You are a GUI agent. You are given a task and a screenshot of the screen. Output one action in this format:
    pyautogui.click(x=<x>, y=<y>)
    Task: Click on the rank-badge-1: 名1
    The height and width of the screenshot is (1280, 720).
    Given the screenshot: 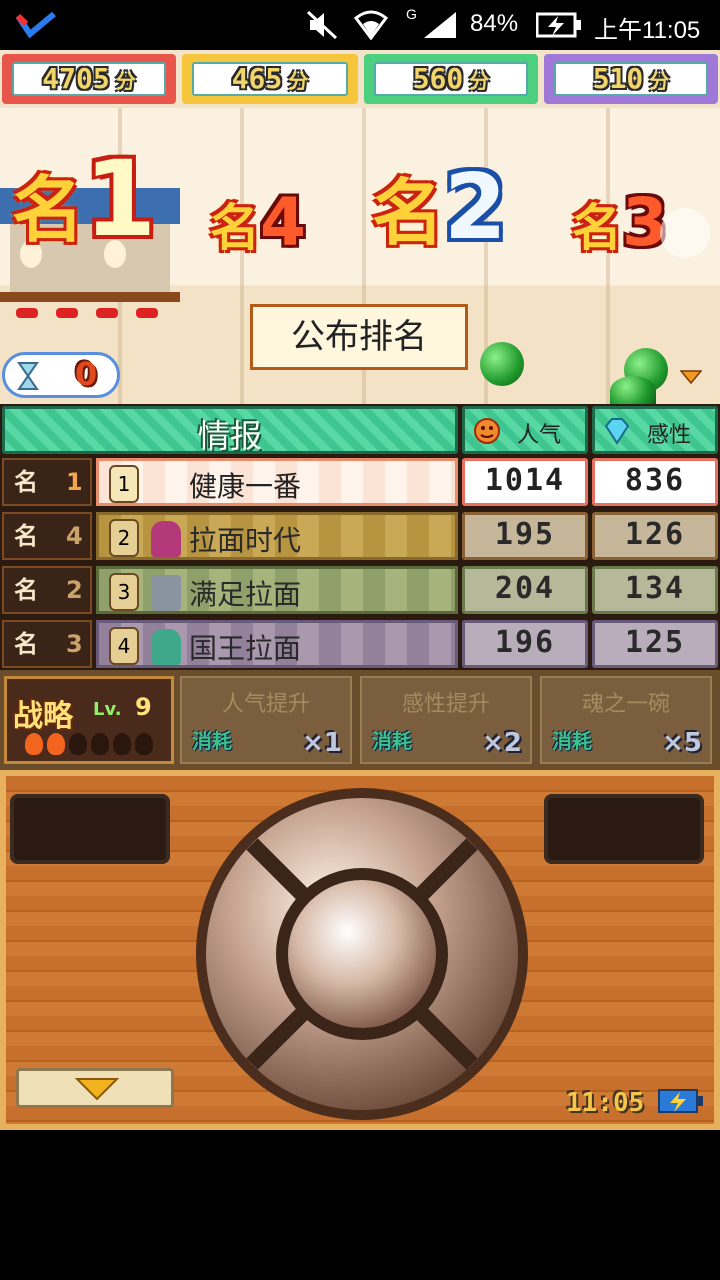 What is the action you would take?
    pyautogui.click(x=84, y=199)
    